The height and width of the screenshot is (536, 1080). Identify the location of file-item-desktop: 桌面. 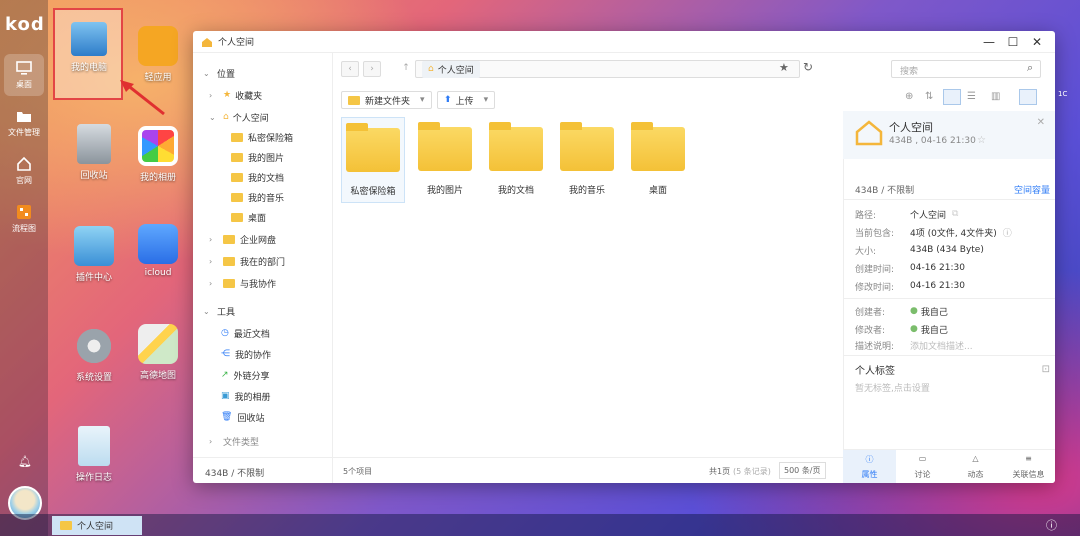
(658, 160).